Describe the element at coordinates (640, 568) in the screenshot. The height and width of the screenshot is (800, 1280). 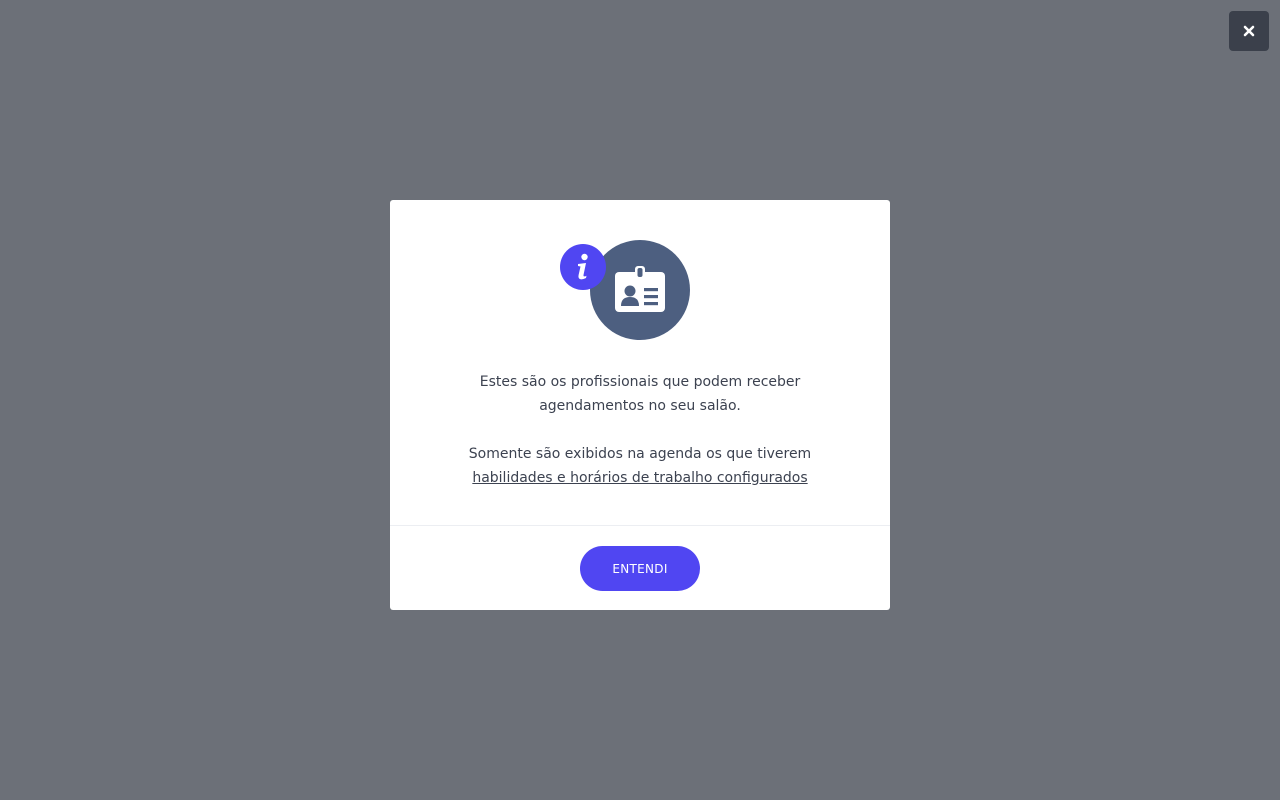
I see `confirm-button: ENTENDI` at that location.